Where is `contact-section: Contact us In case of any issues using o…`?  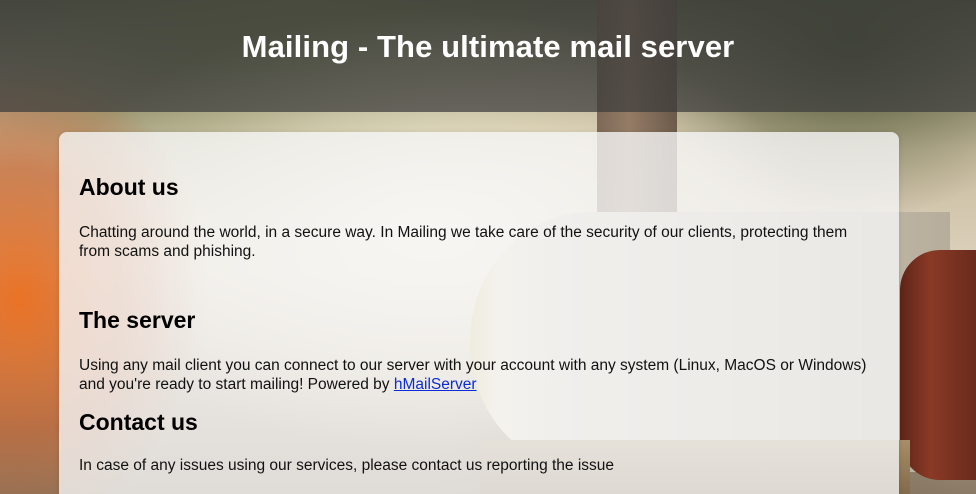 contact-section: Contact us In case of any issues using o… is located at coordinates (479, 441).